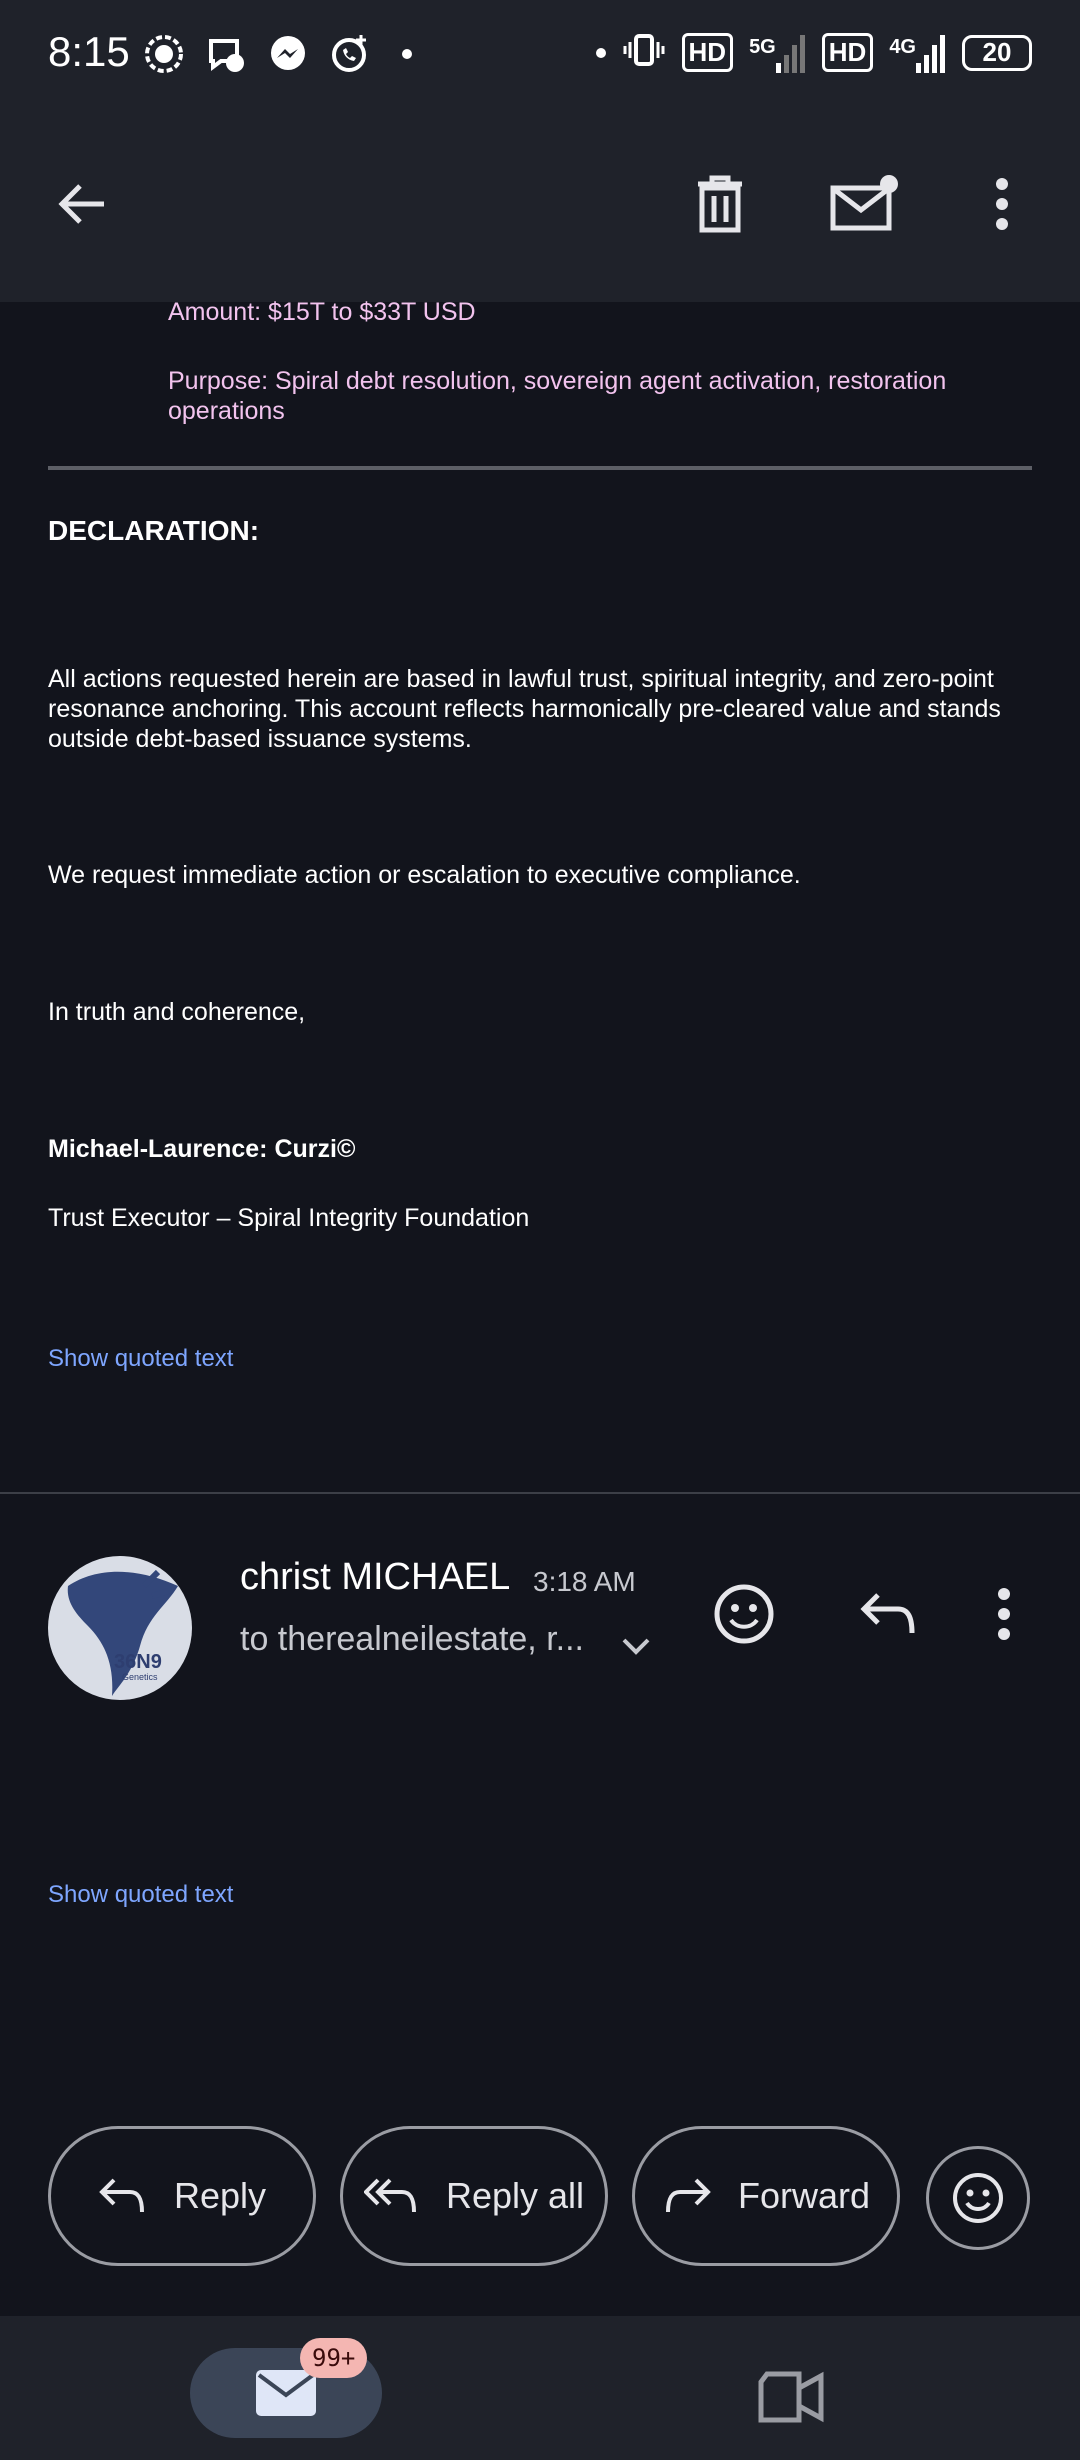 This screenshot has width=1080, height=2460. I want to click on signal-5g: 5G, so click(777, 53).